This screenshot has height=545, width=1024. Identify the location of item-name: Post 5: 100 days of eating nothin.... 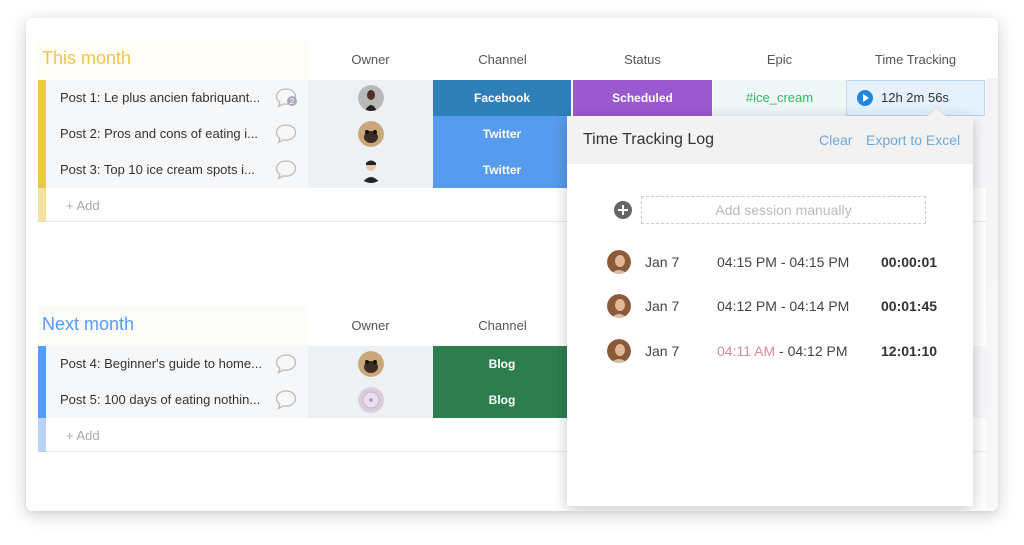
(160, 399).